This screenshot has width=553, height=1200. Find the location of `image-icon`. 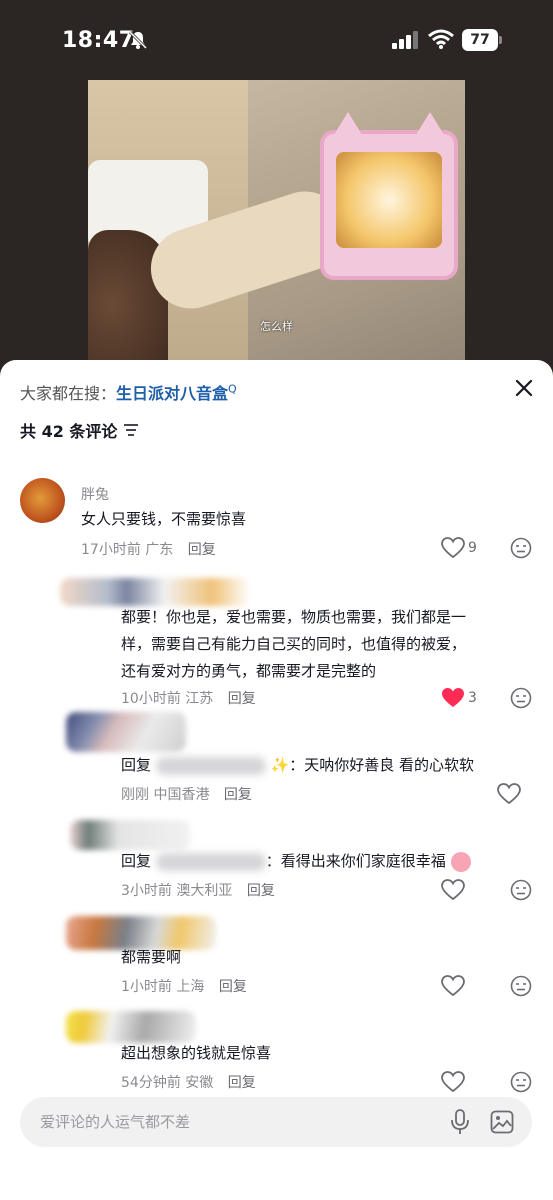

image-icon is located at coordinates (502, 1122).